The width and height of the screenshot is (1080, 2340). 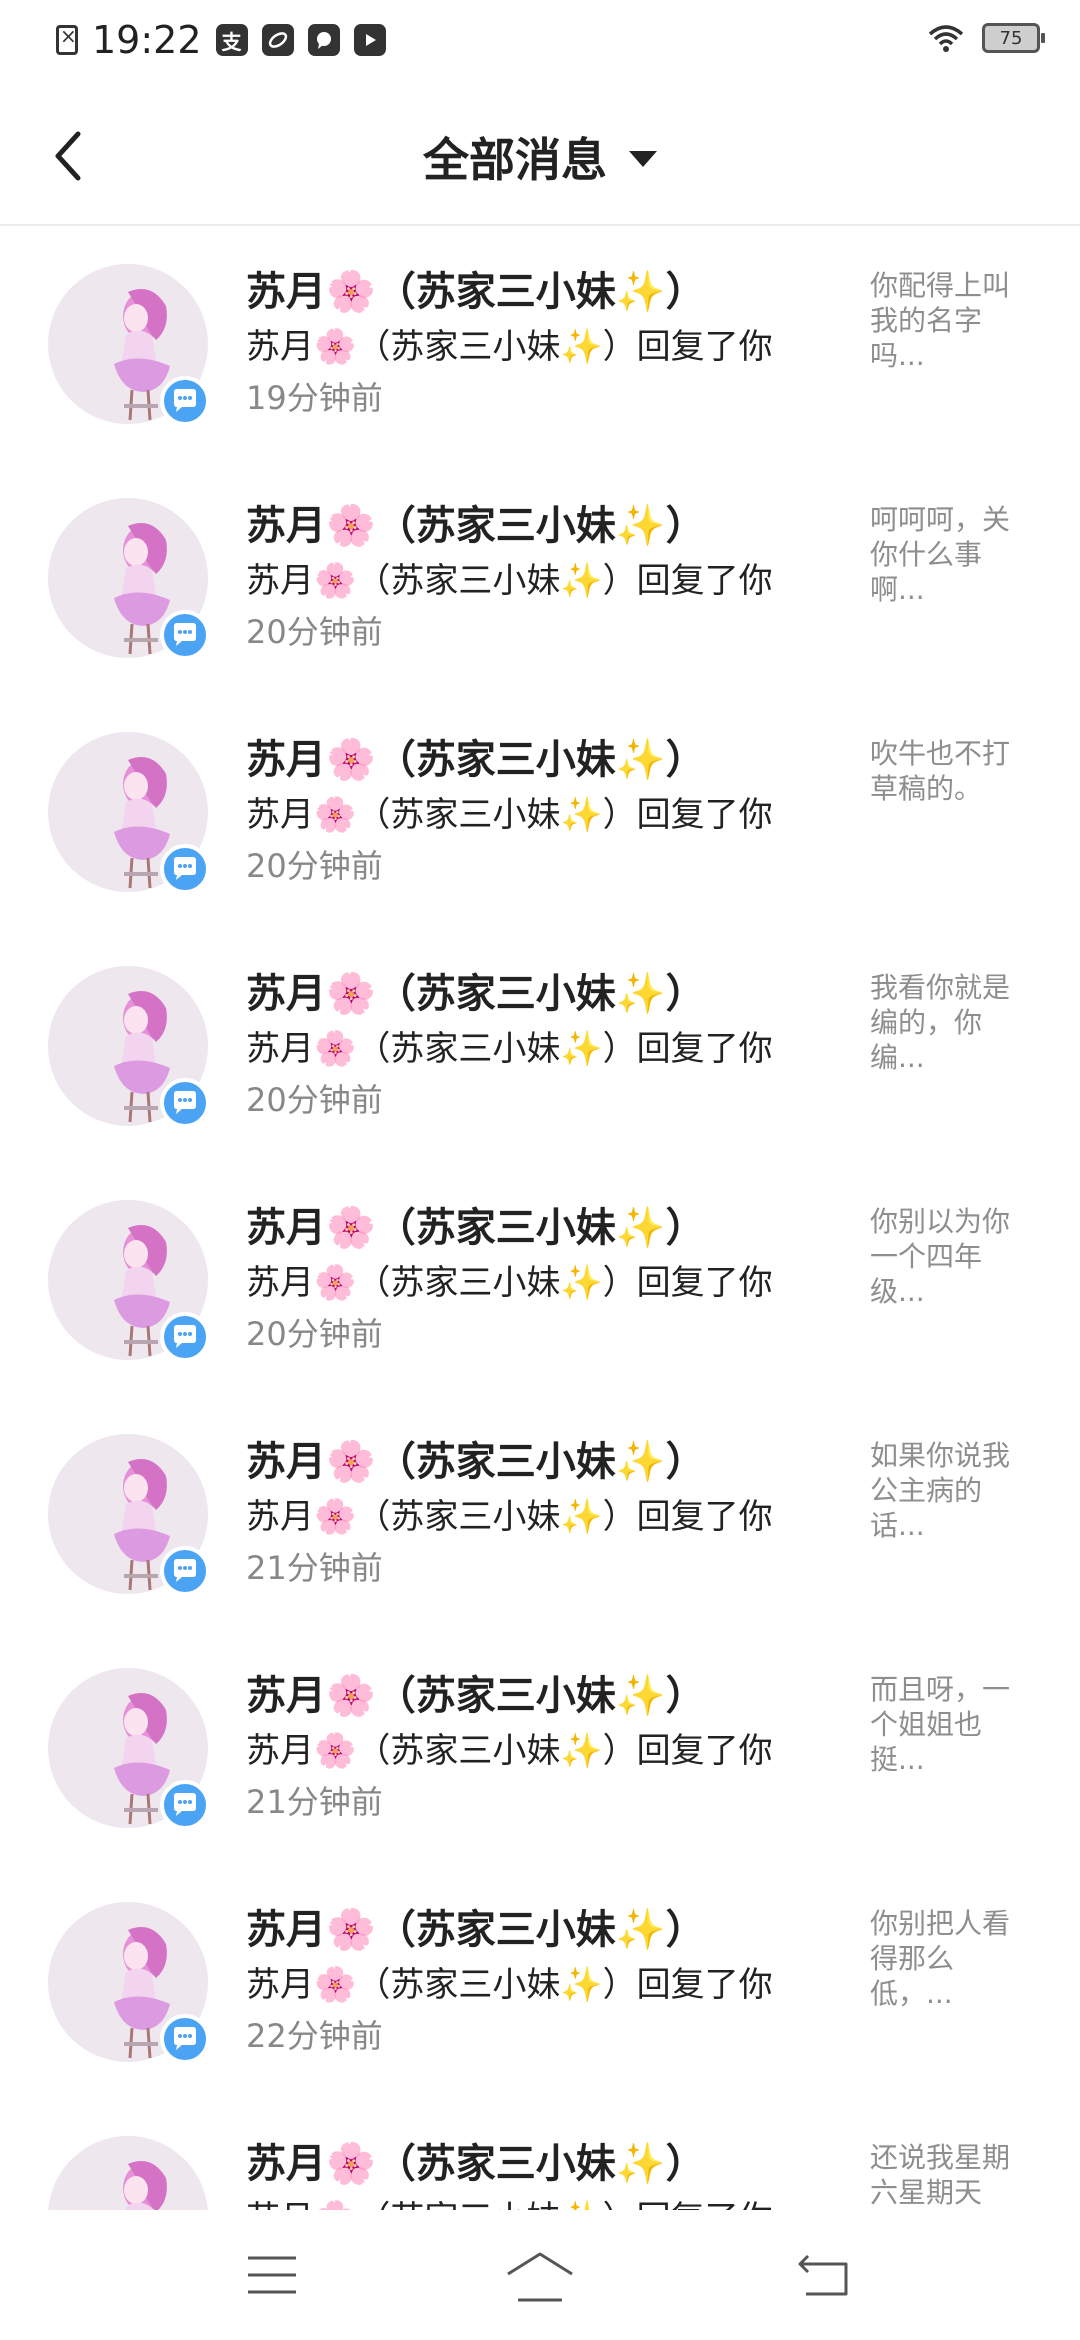 What do you see at coordinates (277, 40) in the screenshot?
I see `leaf-icon` at bounding box center [277, 40].